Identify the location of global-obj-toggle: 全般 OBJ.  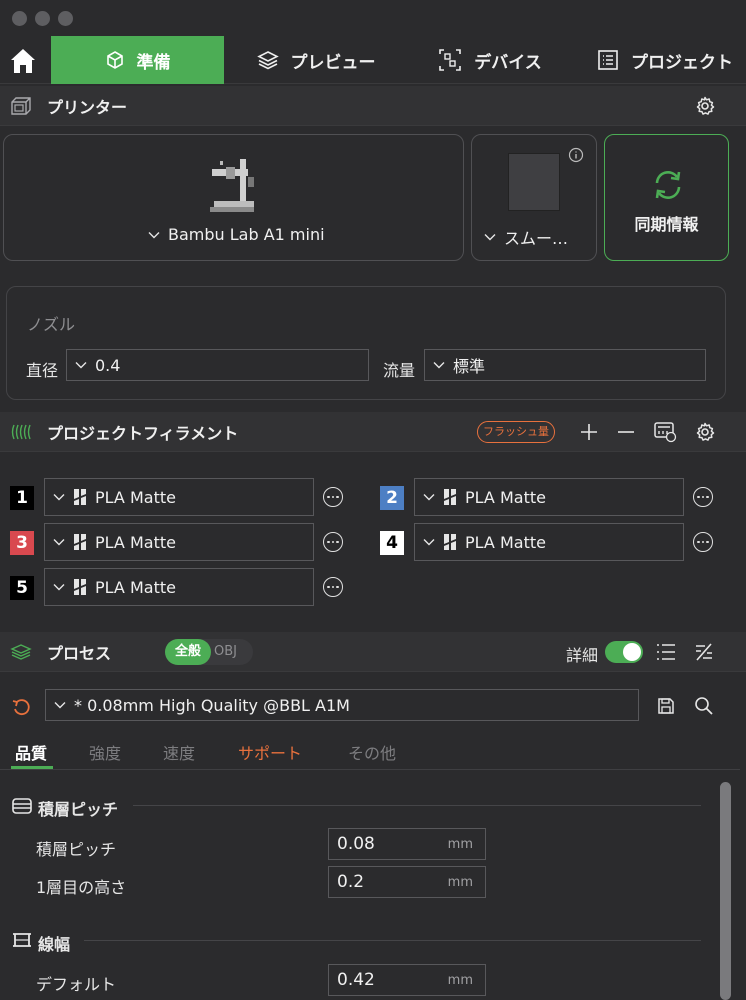
(209, 652).